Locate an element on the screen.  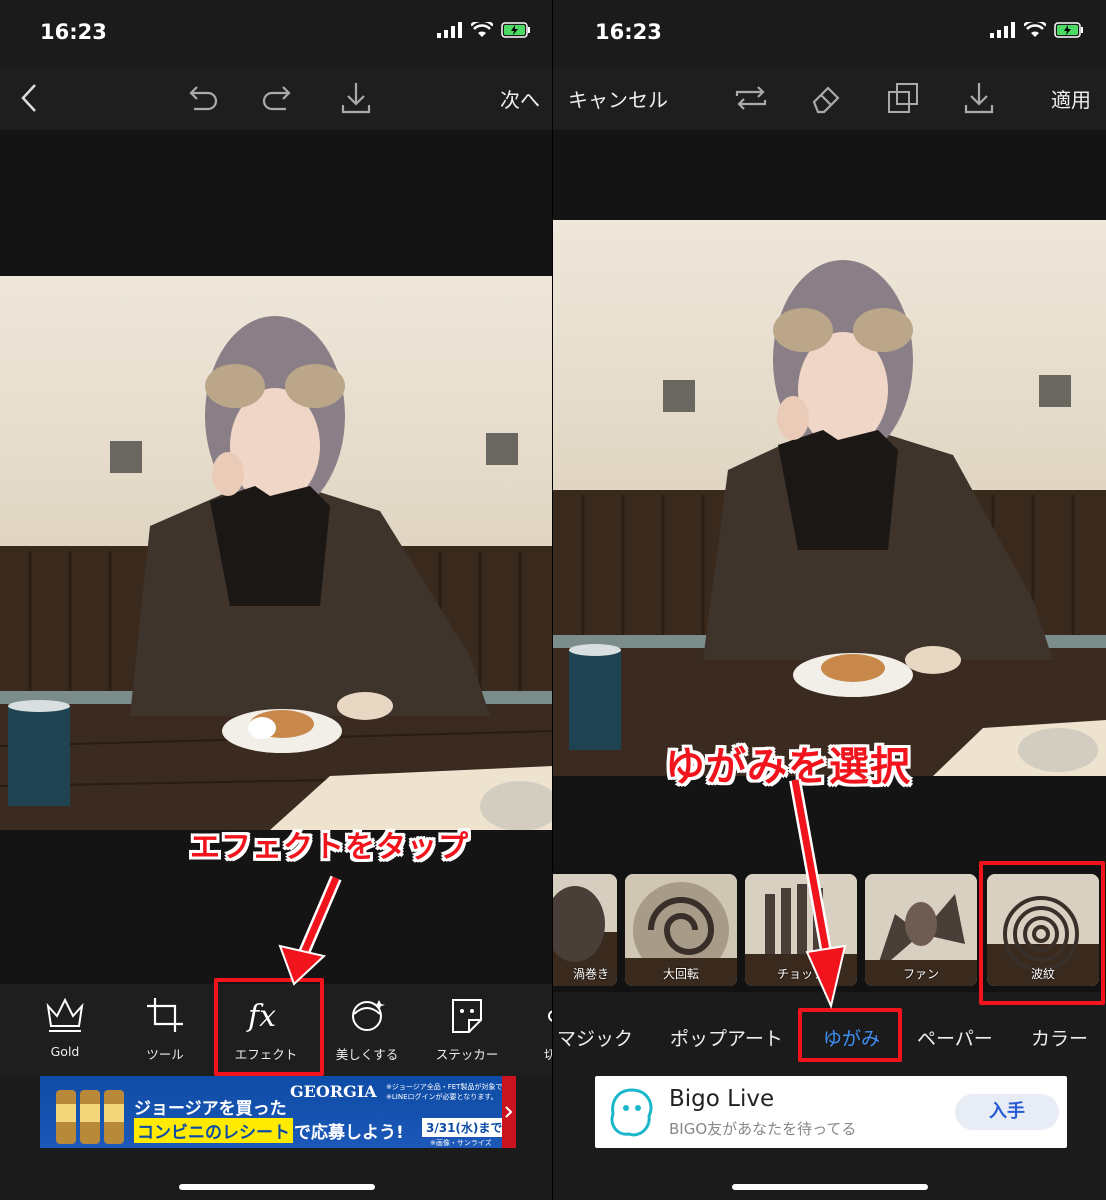
ad-fine1: ※ジョージア全品・FET製品が対象です。 is located at coordinates (446, 1087).